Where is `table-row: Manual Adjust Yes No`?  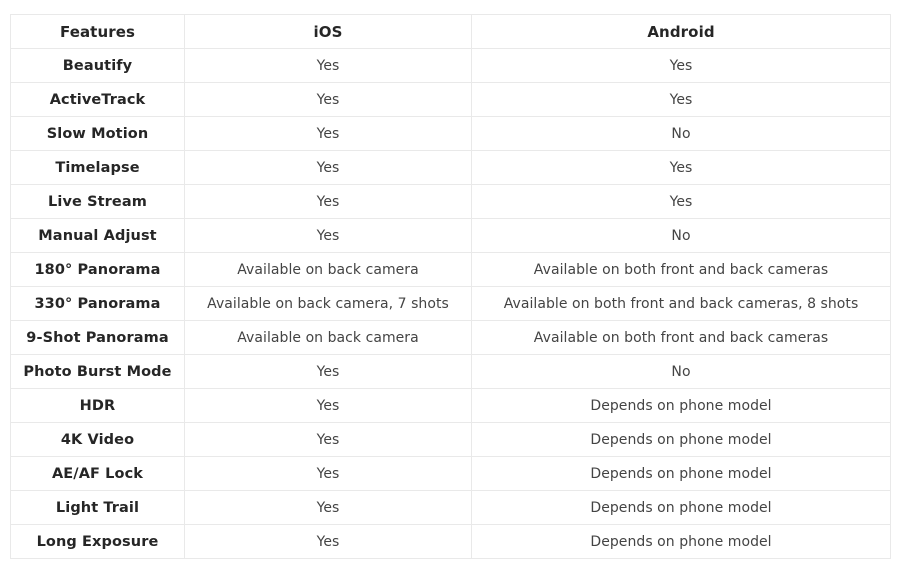 table-row: Manual Adjust Yes No is located at coordinates (450, 235).